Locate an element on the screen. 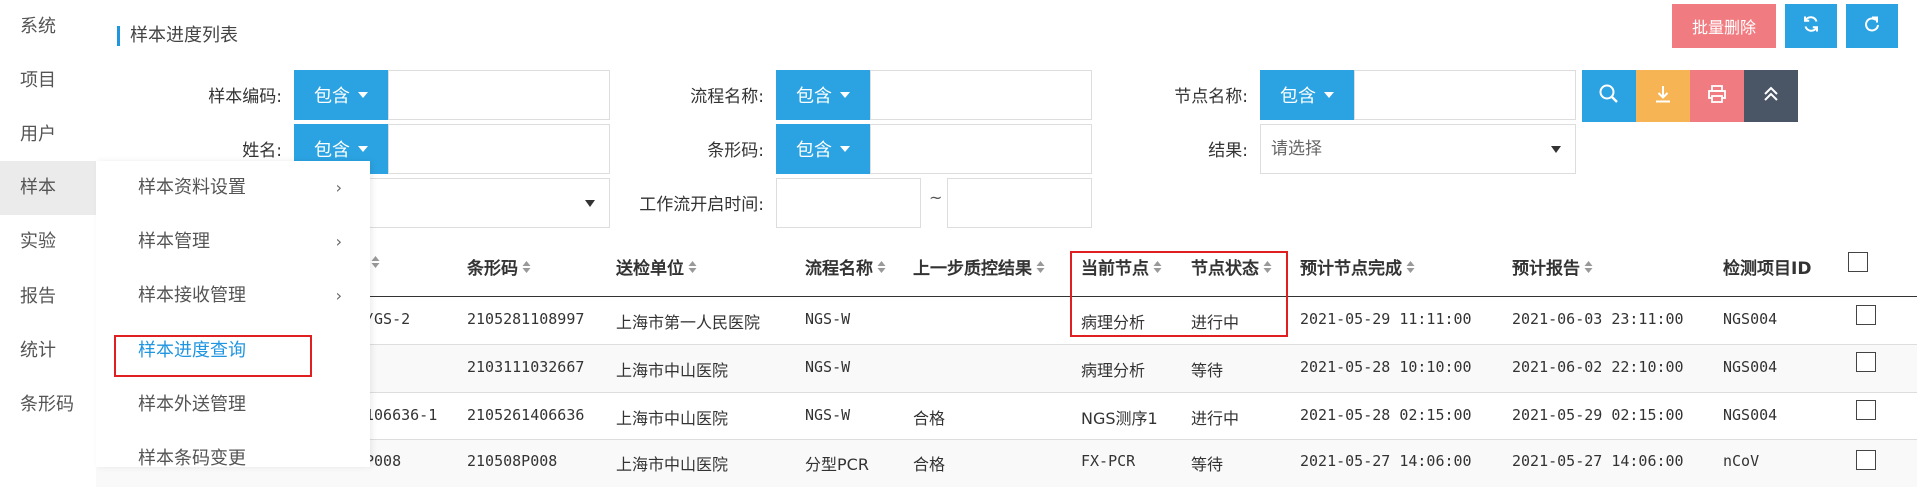 This screenshot has width=1917, height=487. submenu-item-sample-info-settings: 样本资料设置 › is located at coordinates (233, 188).